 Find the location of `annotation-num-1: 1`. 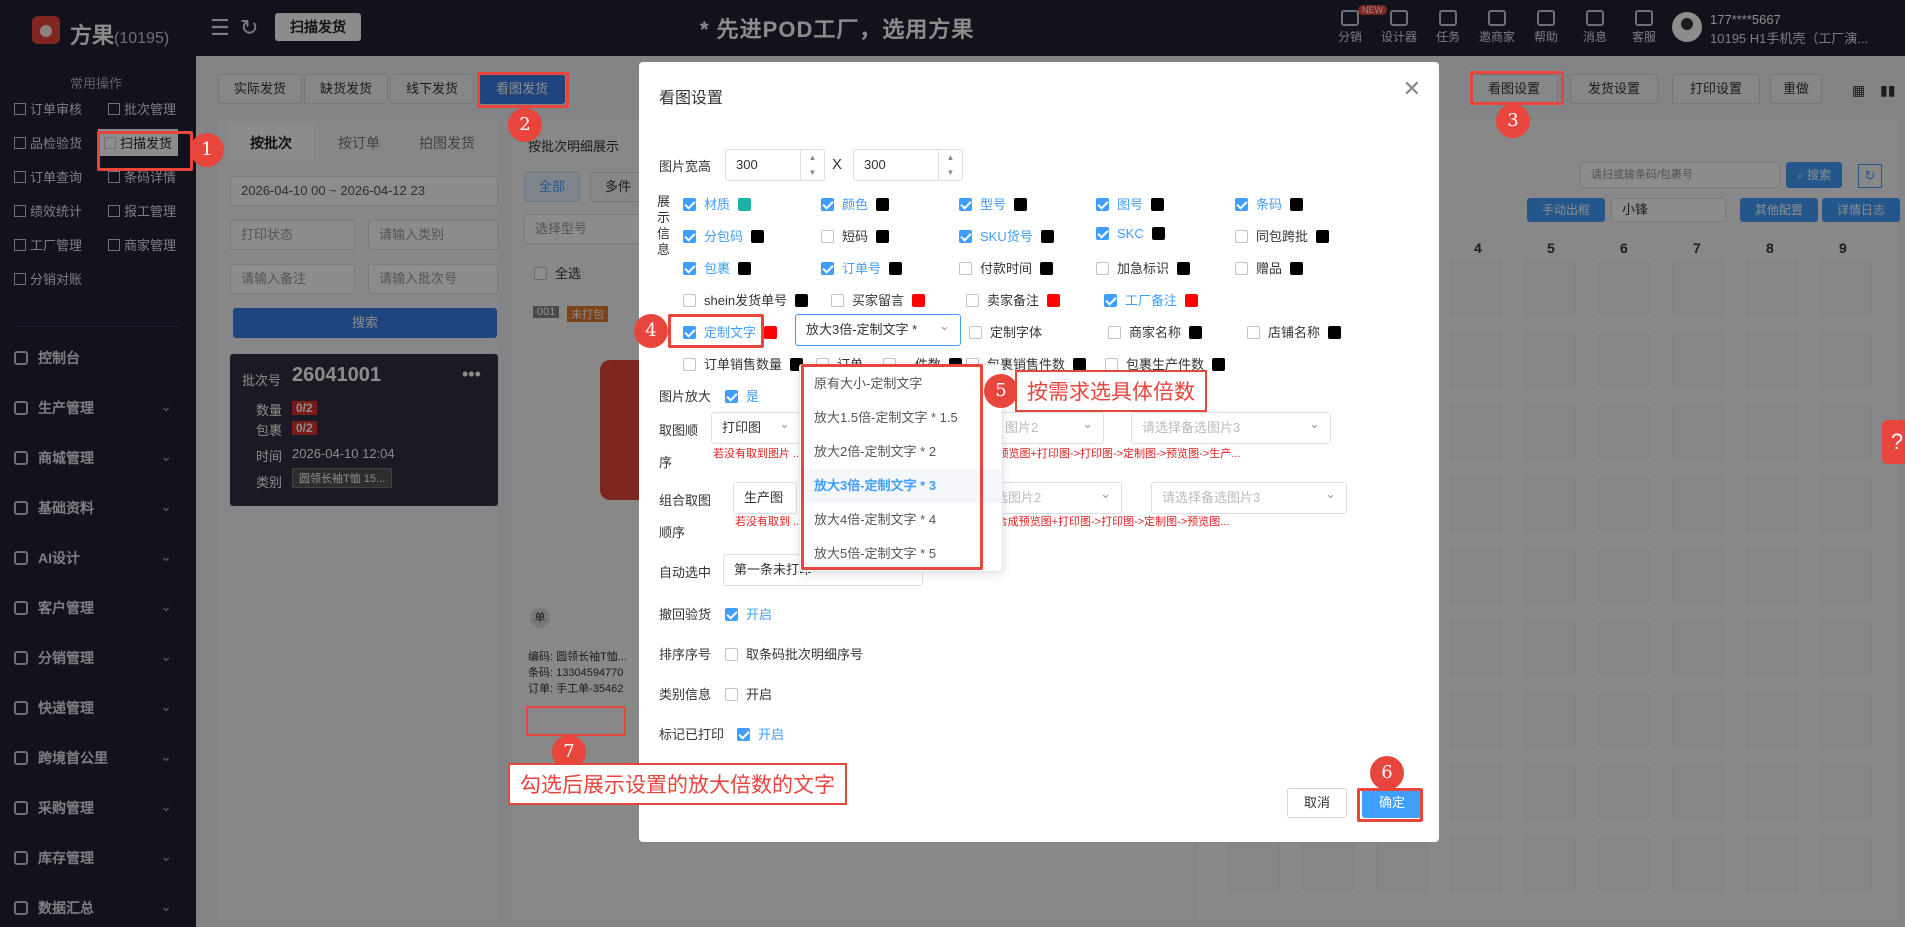

annotation-num-1: 1 is located at coordinates (207, 150).